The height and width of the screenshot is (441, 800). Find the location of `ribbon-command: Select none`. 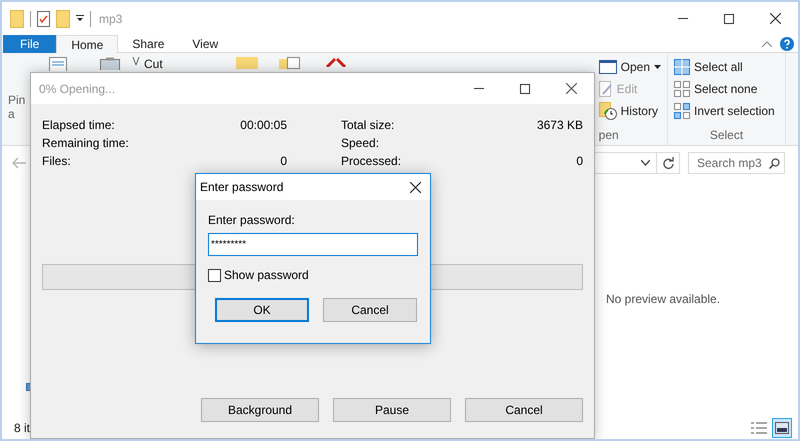

ribbon-command: Select none is located at coordinates (726, 88).